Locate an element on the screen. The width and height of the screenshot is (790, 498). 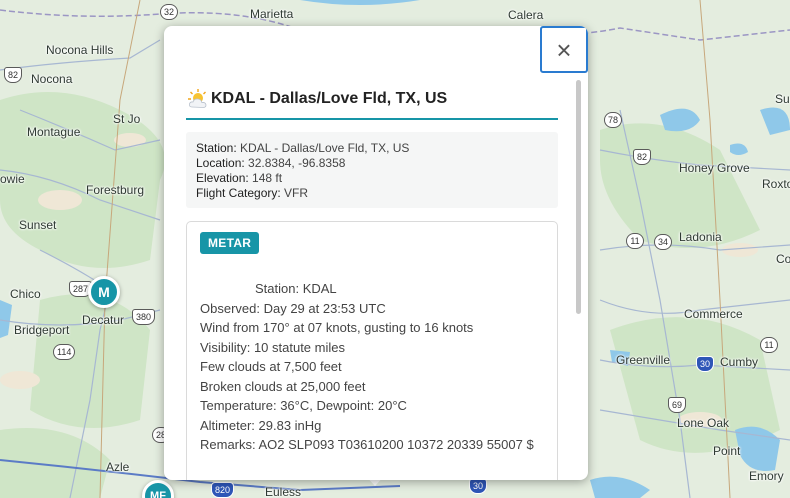
place-label: Roxto is located at coordinates (776, 184).